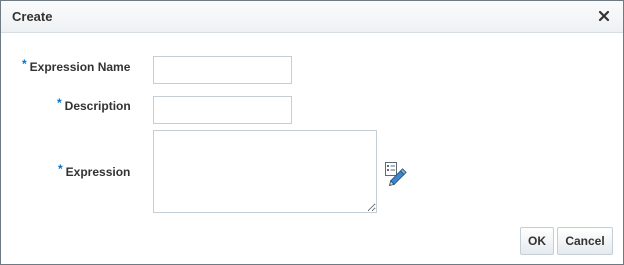 This screenshot has height=265, width=624. Describe the element at coordinates (80, 67) in the screenshot. I see `expression-name-label-text: Expression Name` at that location.